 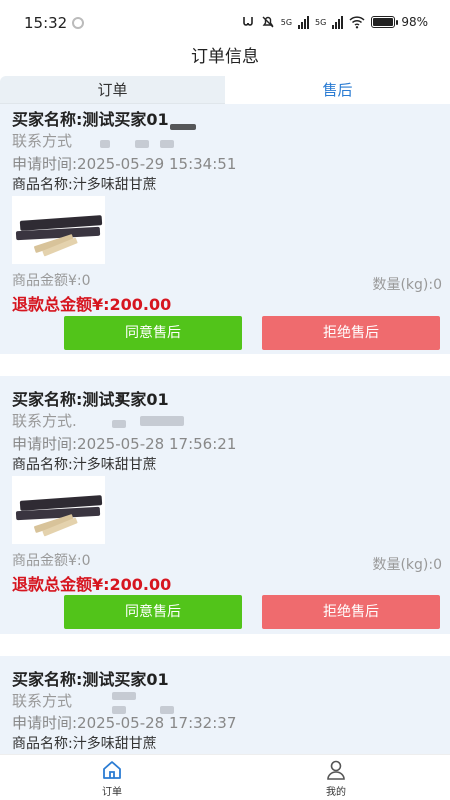 What do you see at coordinates (247, 21) in the screenshot?
I see `earbuds-icon` at bounding box center [247, 21].